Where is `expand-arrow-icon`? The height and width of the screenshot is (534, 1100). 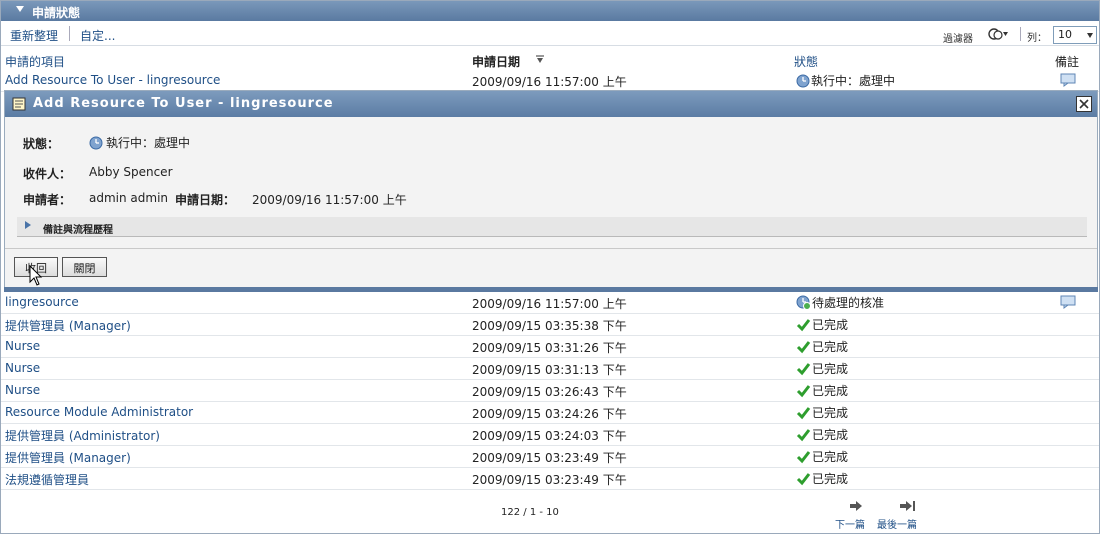
expand-arrow-icon is located at coordinates (28, 225).